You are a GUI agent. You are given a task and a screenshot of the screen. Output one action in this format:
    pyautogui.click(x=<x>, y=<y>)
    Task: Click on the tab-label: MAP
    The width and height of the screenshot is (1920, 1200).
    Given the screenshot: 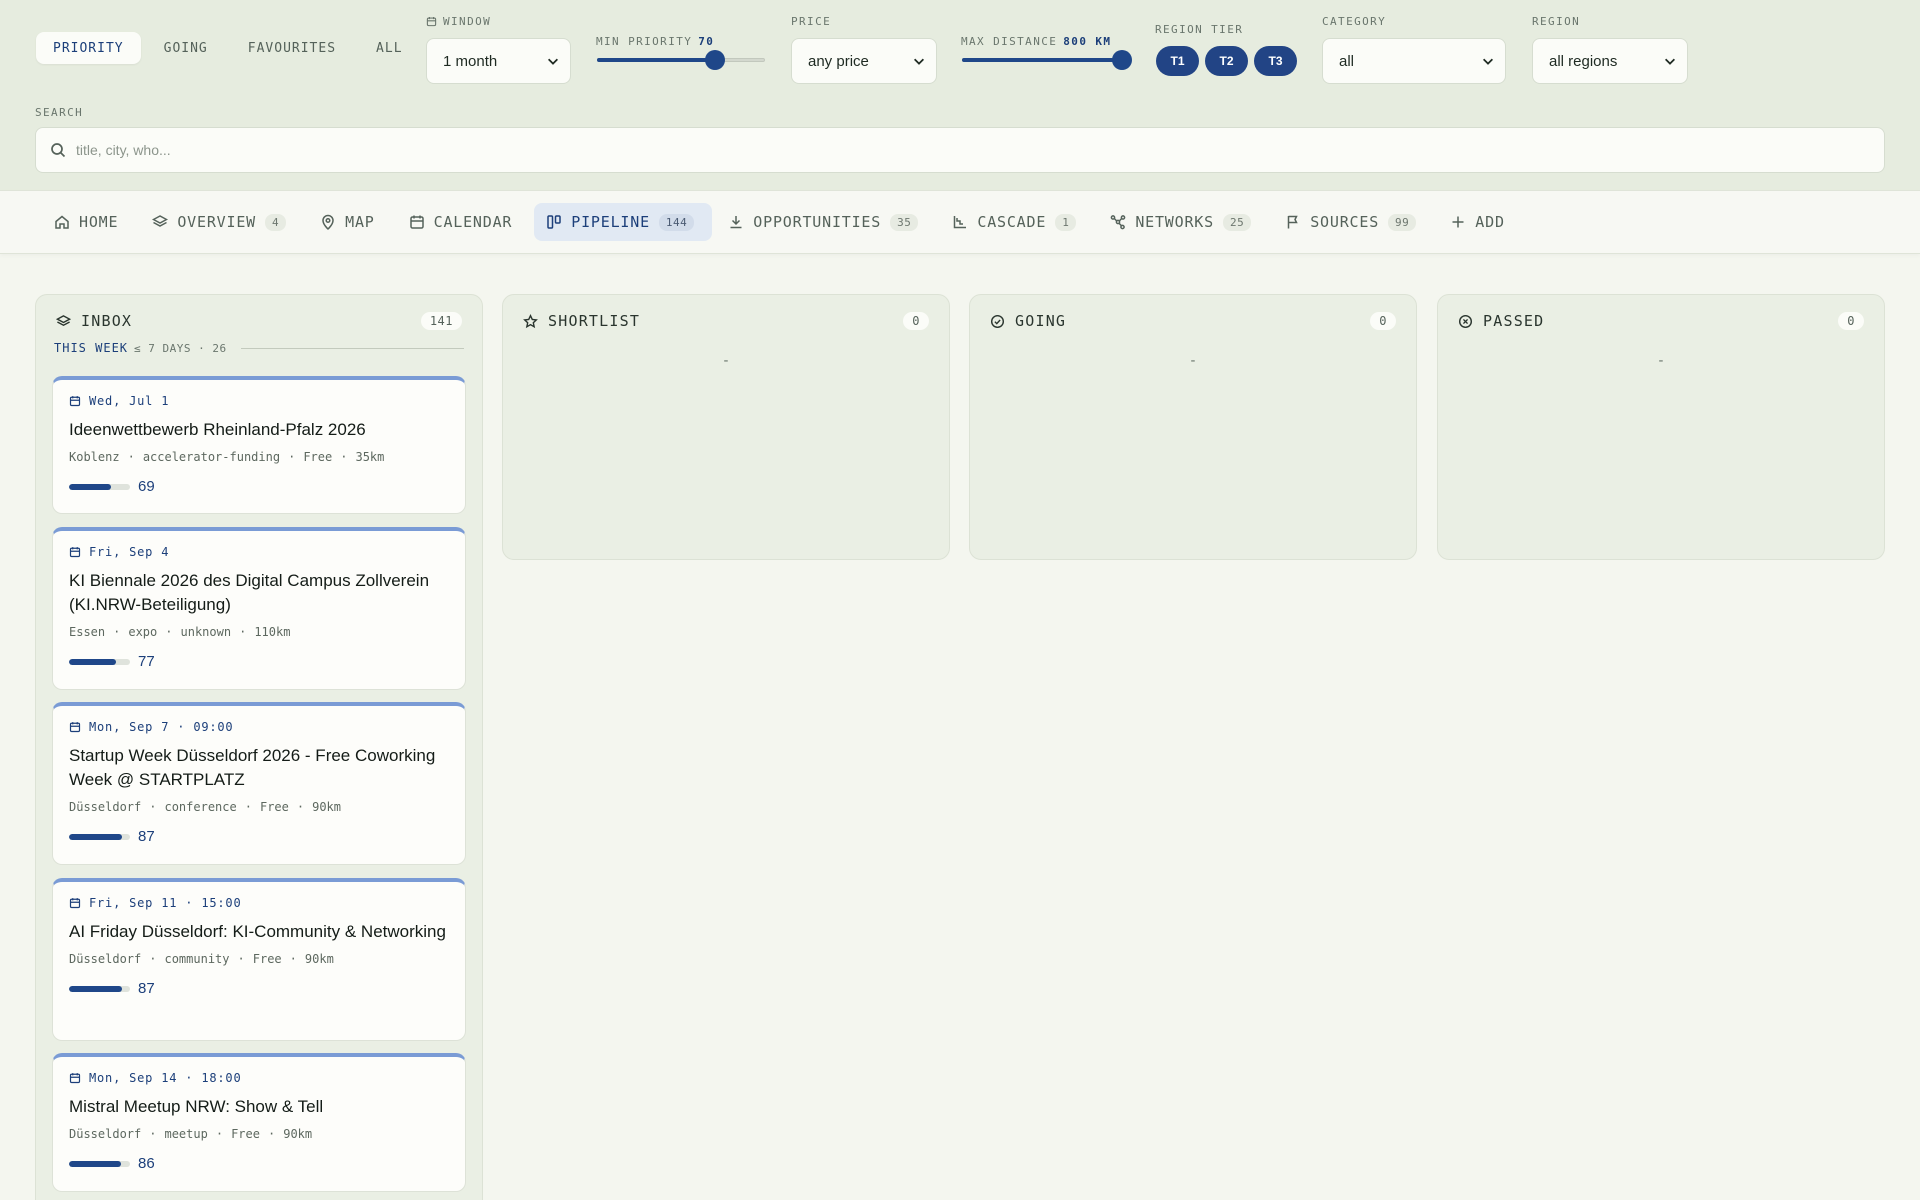 What is the action you would take?
    pyautogui.click(x=360, y=222)
    